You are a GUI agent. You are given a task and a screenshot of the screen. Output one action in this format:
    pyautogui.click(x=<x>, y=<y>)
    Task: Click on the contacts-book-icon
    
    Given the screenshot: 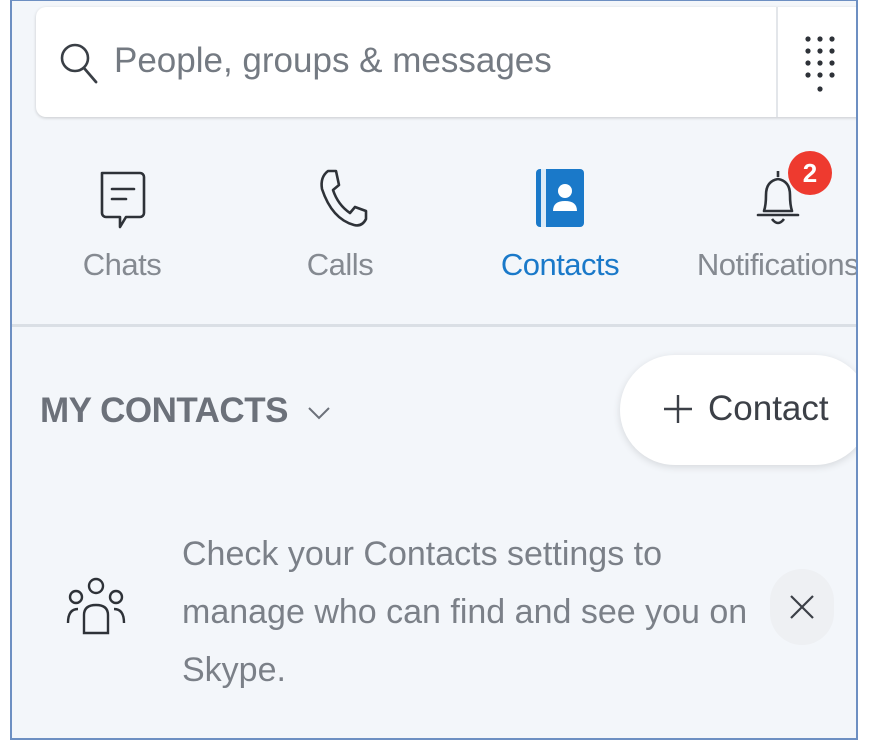 What is the action you would take?
    pyautogui.click(x=560, y=198)
    